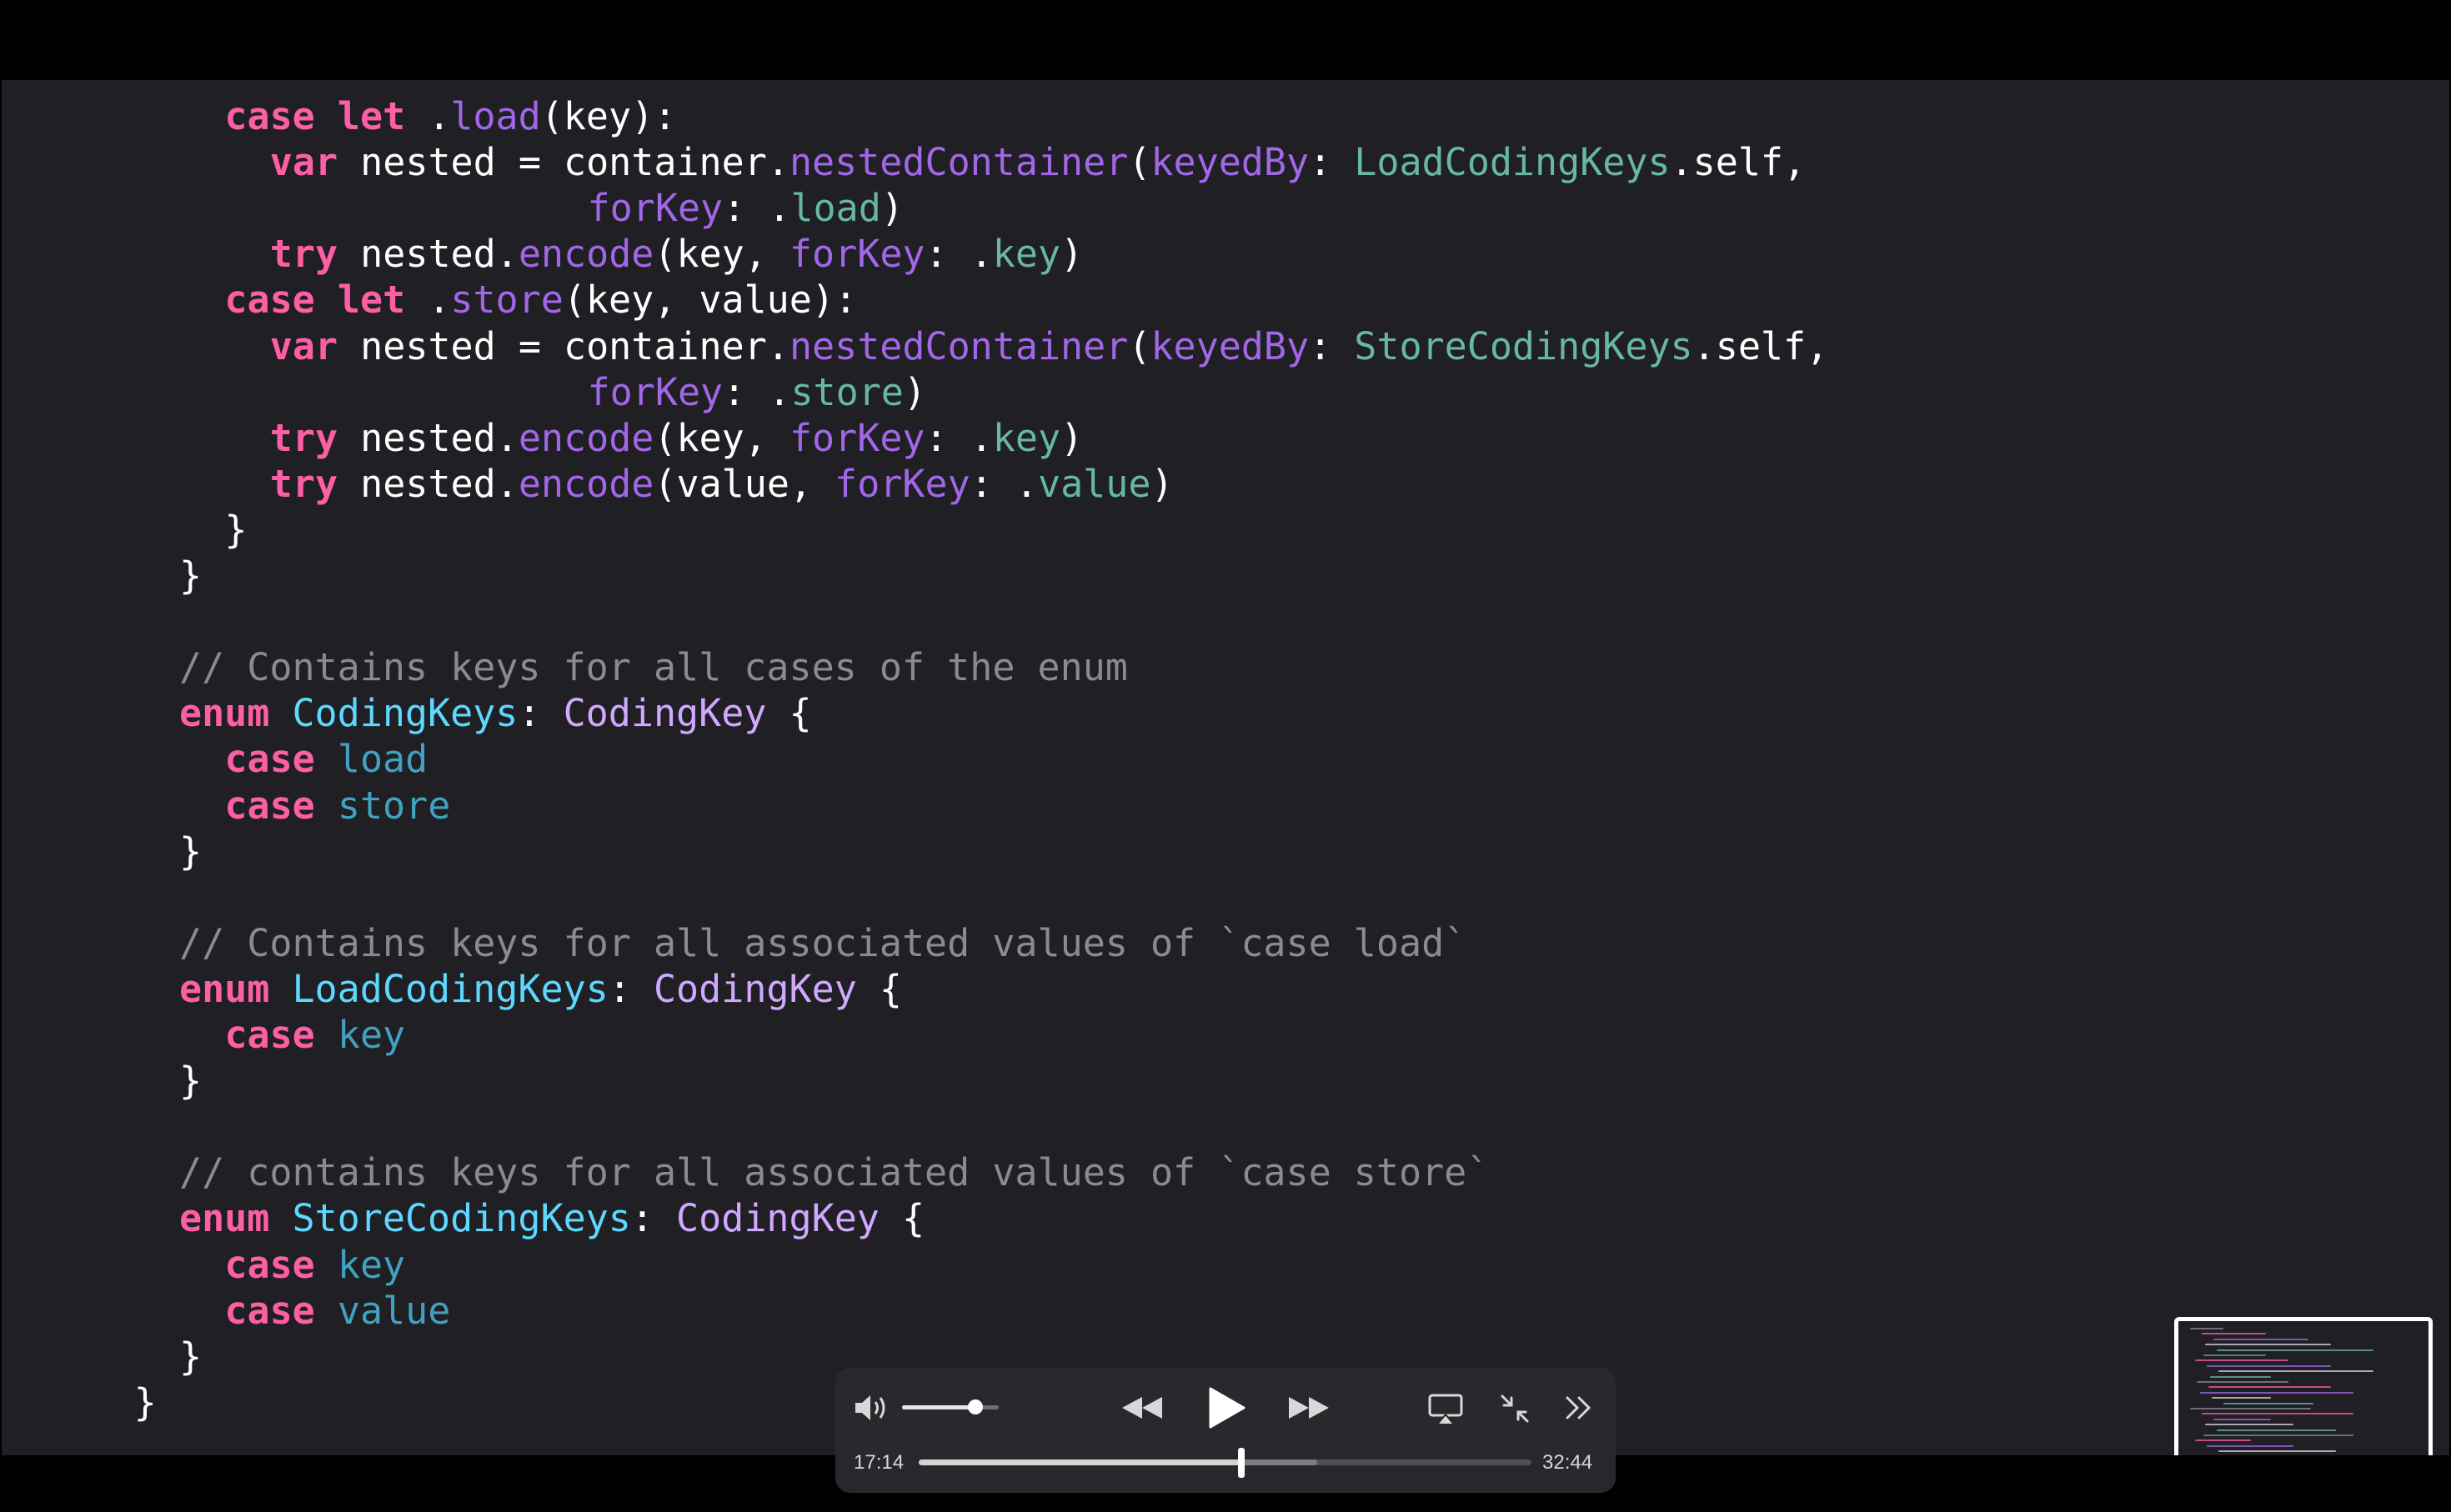 This screenshot has height=1512, width=2451. What do you see at coordinates (710, 300) in the screenshot?
I see `code-token: (key, value):` at bounding box center [710, 300].